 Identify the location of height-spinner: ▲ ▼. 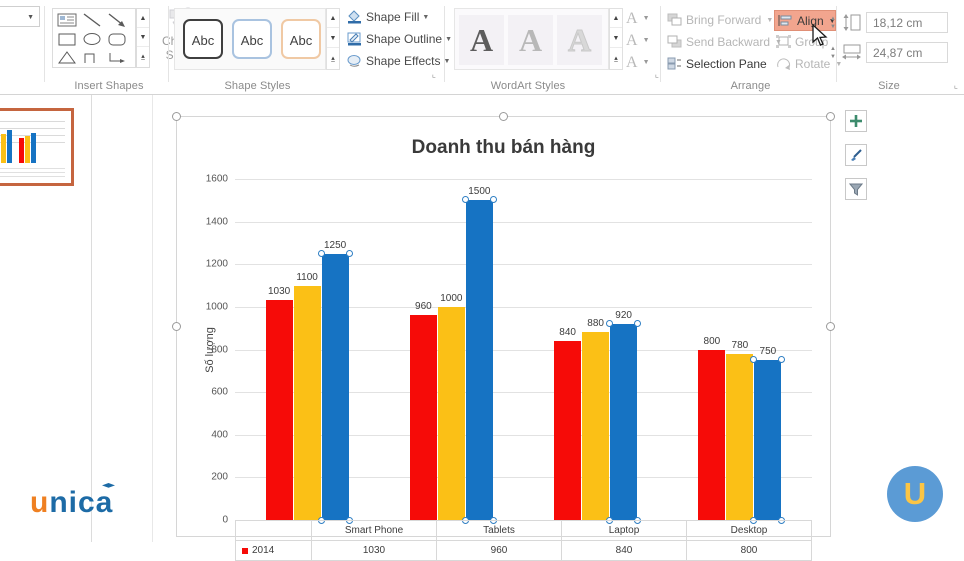
(834, 23).